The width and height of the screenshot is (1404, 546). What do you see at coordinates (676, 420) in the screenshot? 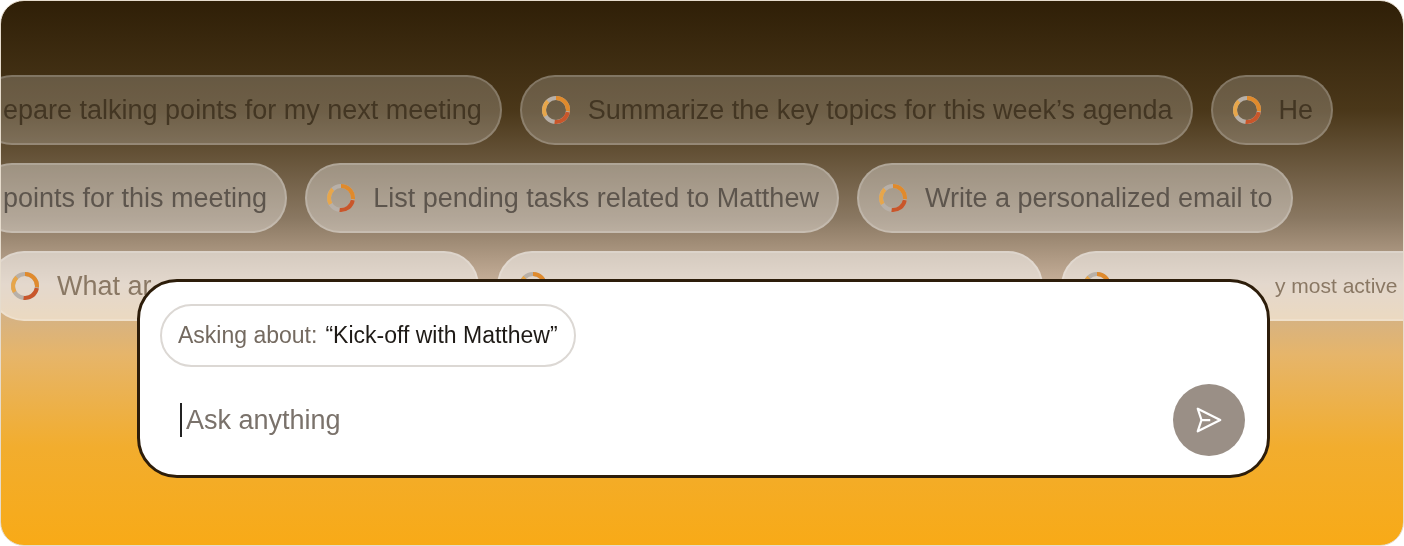
I see `ask-input-field: Ask anything` at bounding box center [676, 420].